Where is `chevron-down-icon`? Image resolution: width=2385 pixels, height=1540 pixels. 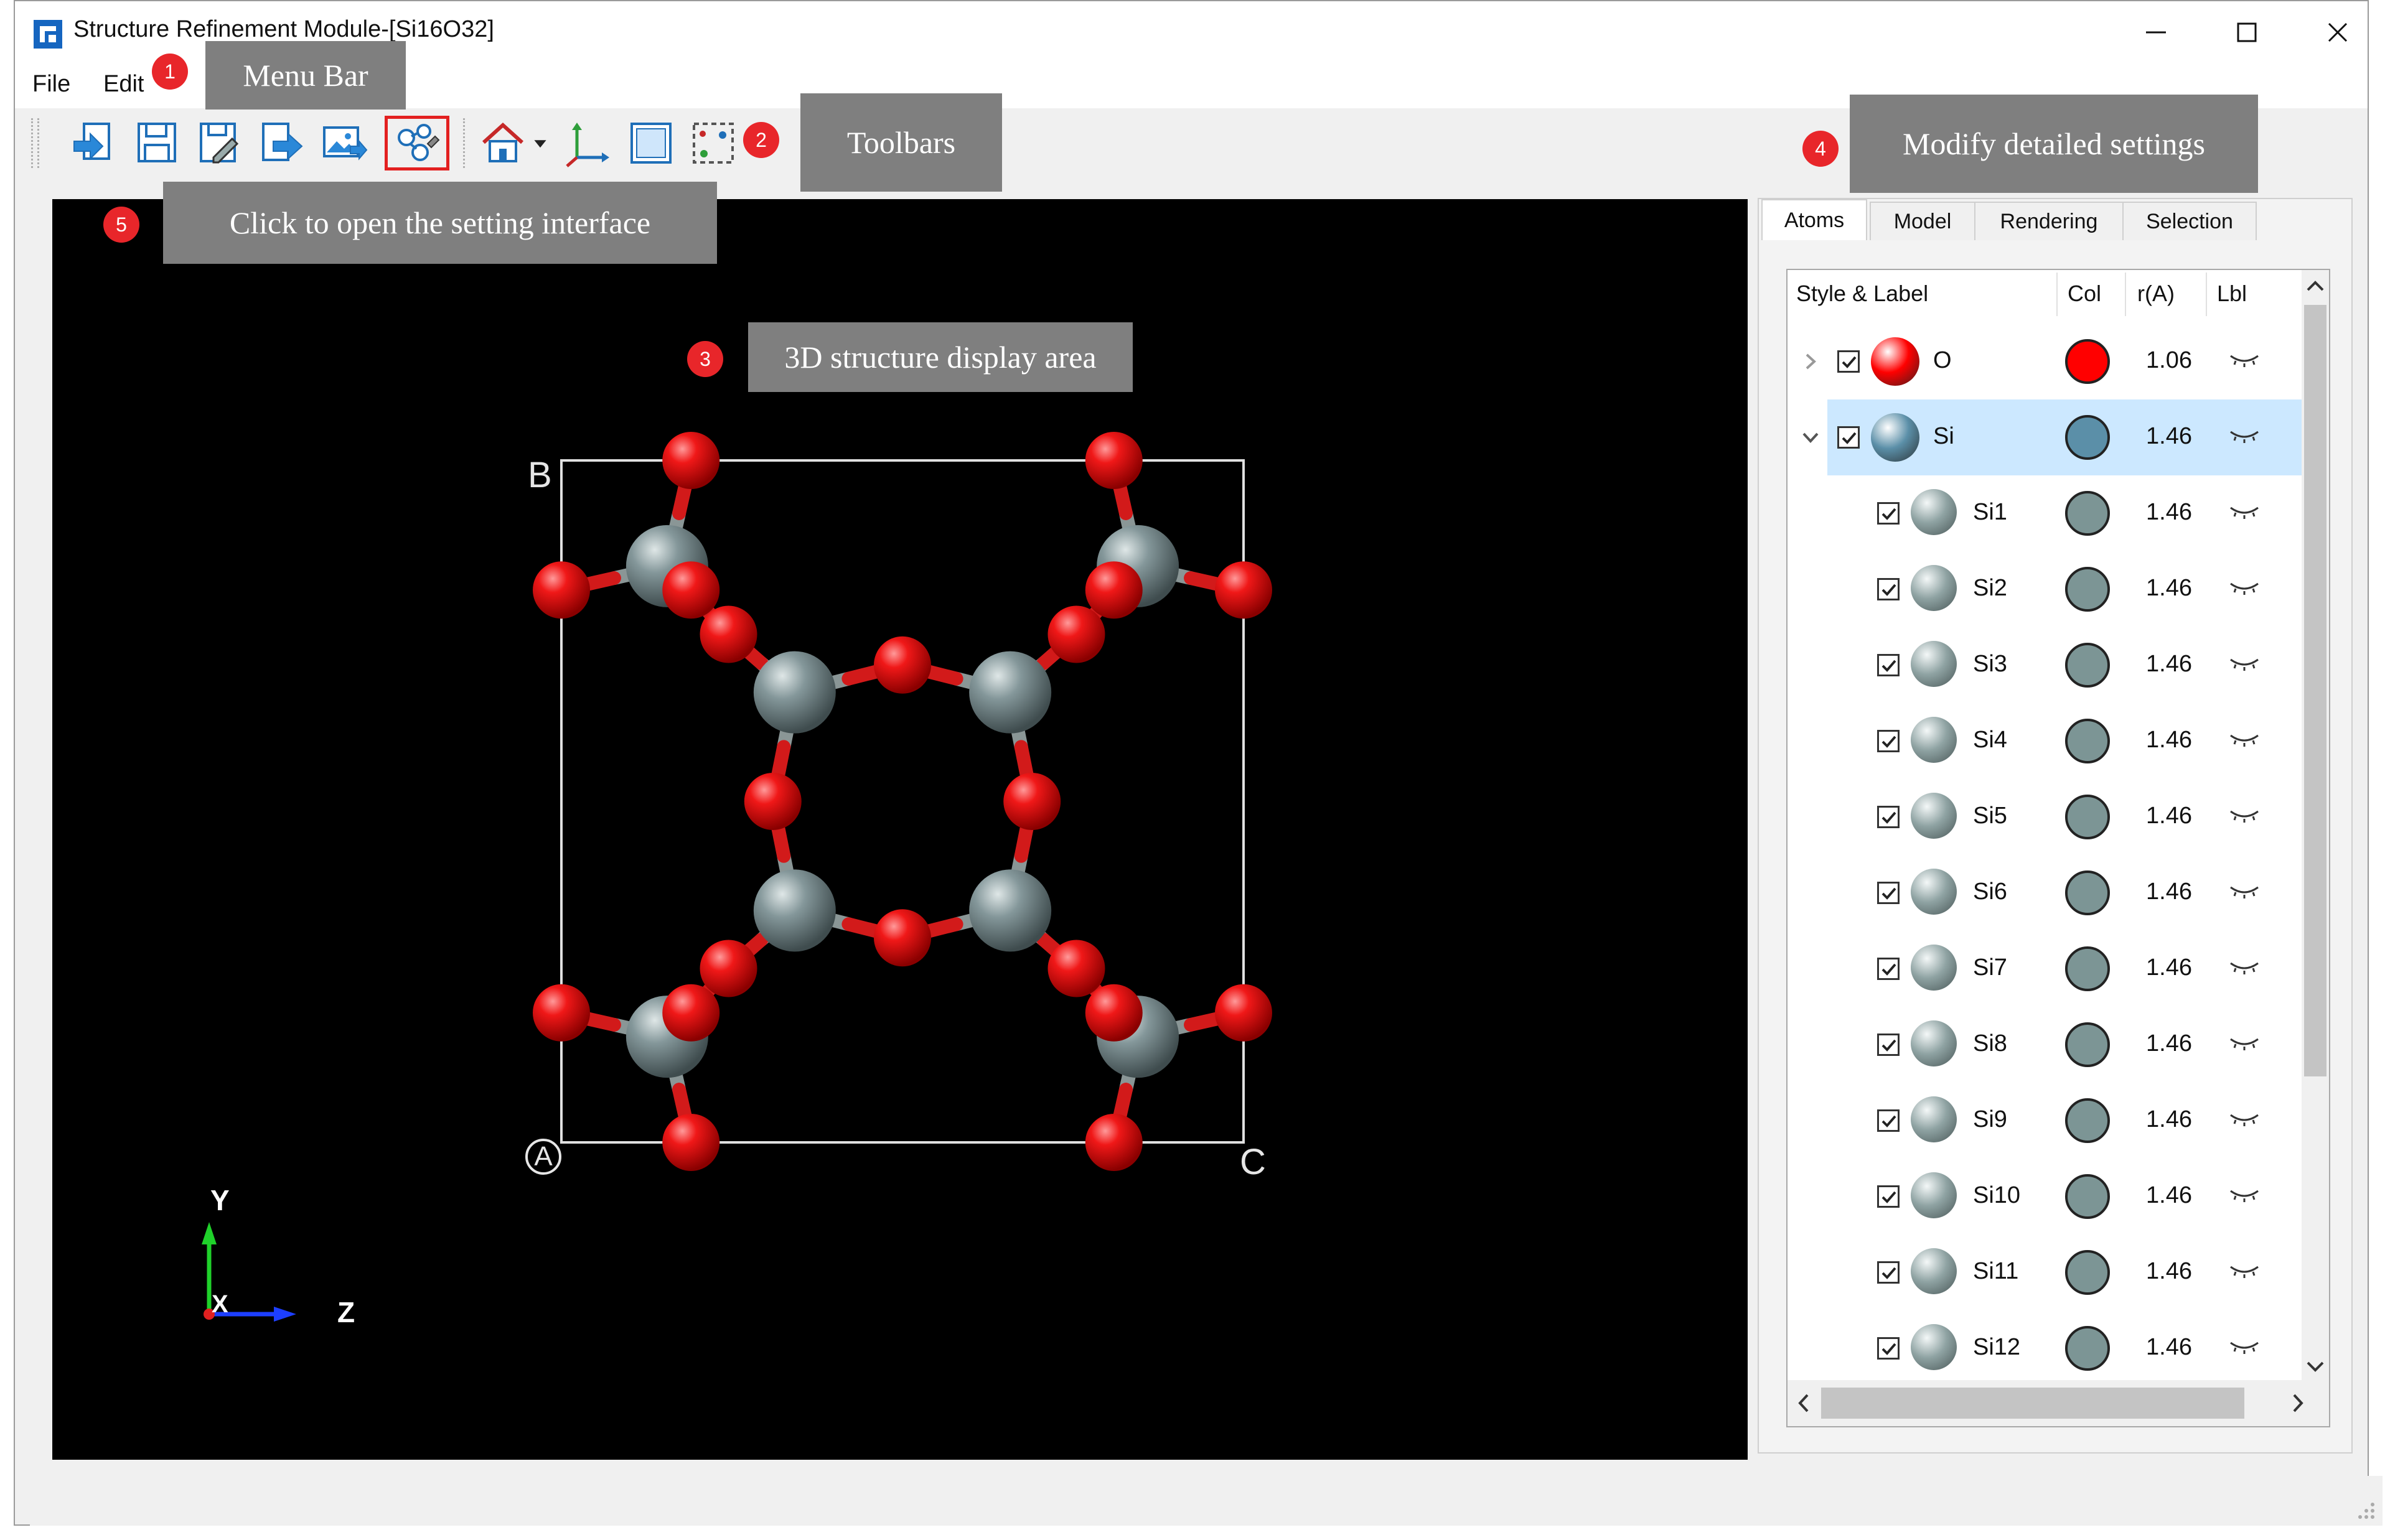
chevron-down-icon is located at coordinates (1810, 437).